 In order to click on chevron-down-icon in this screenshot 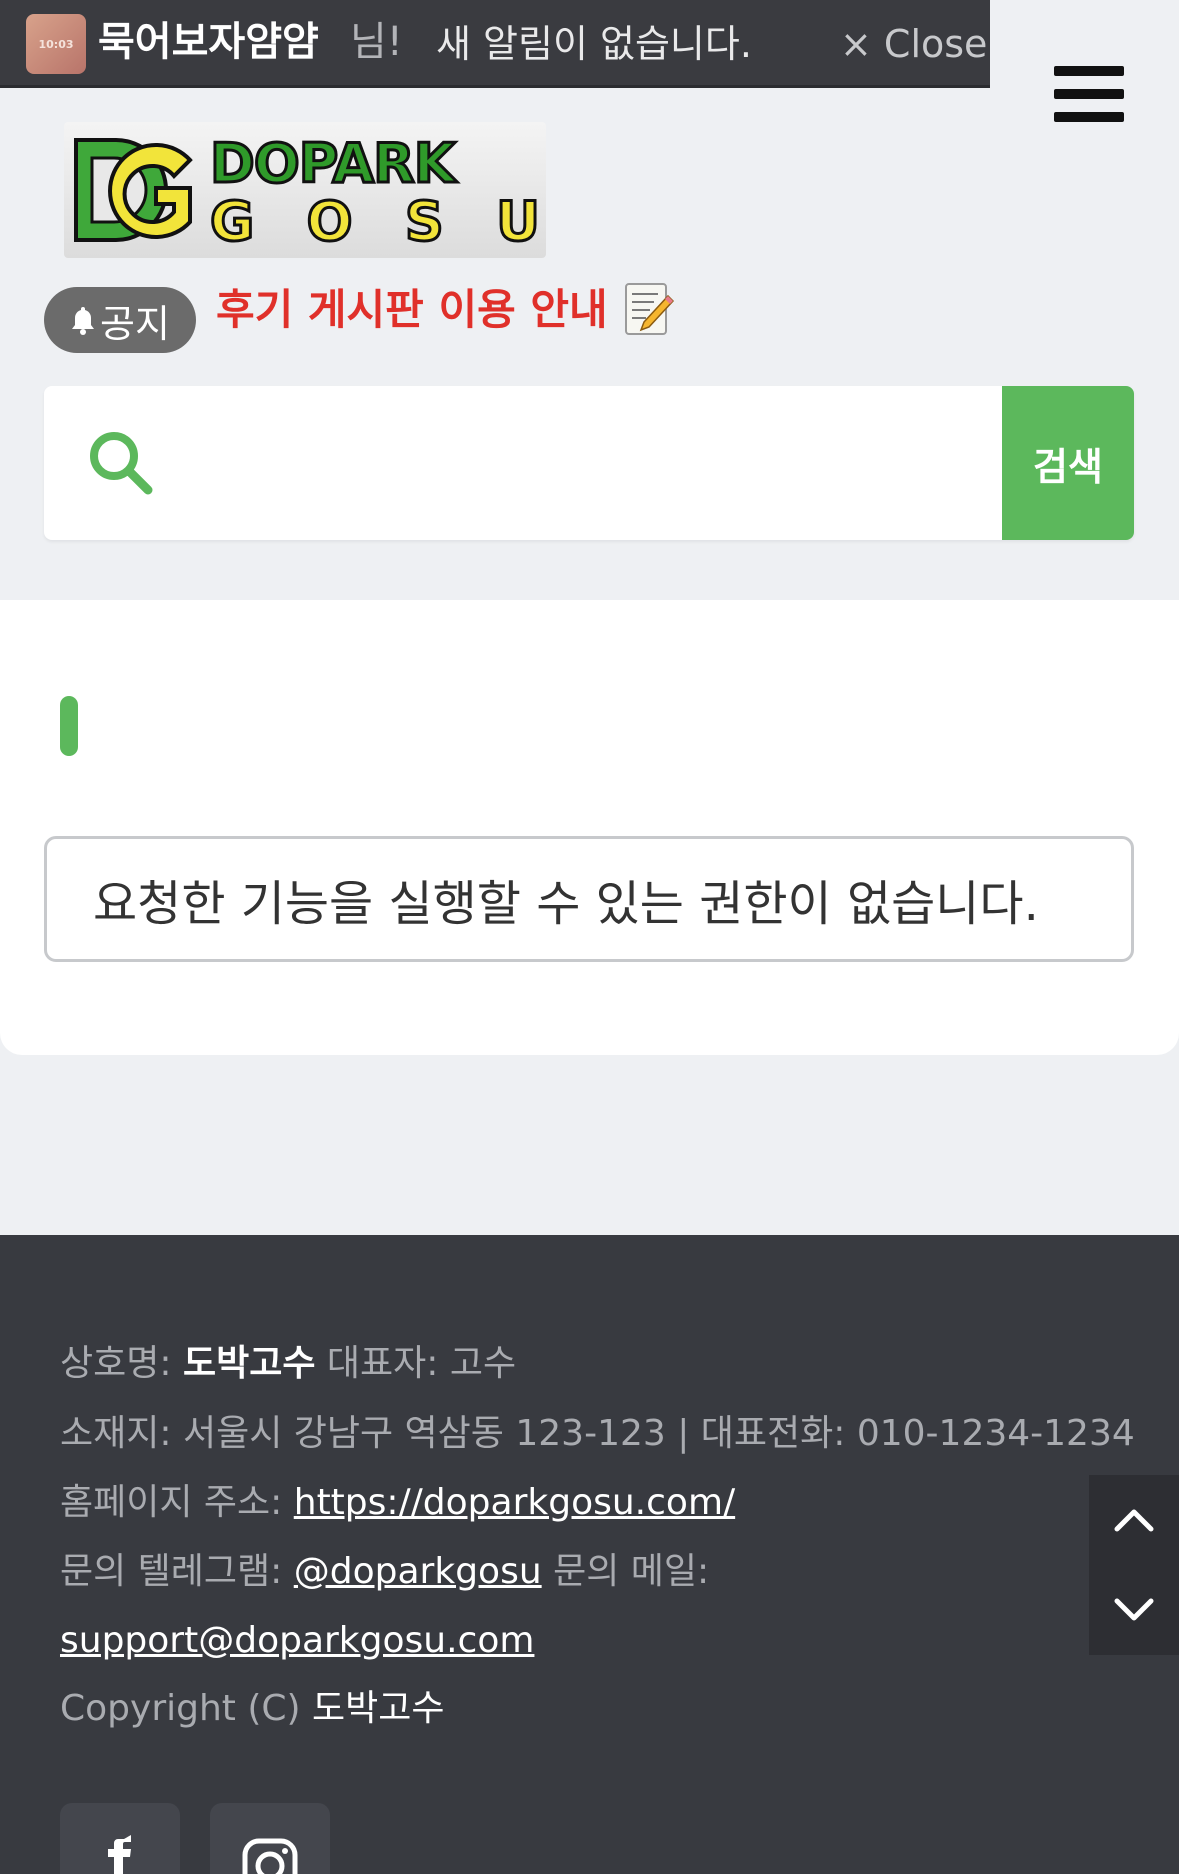, I will do `click(1134, 1609)`.